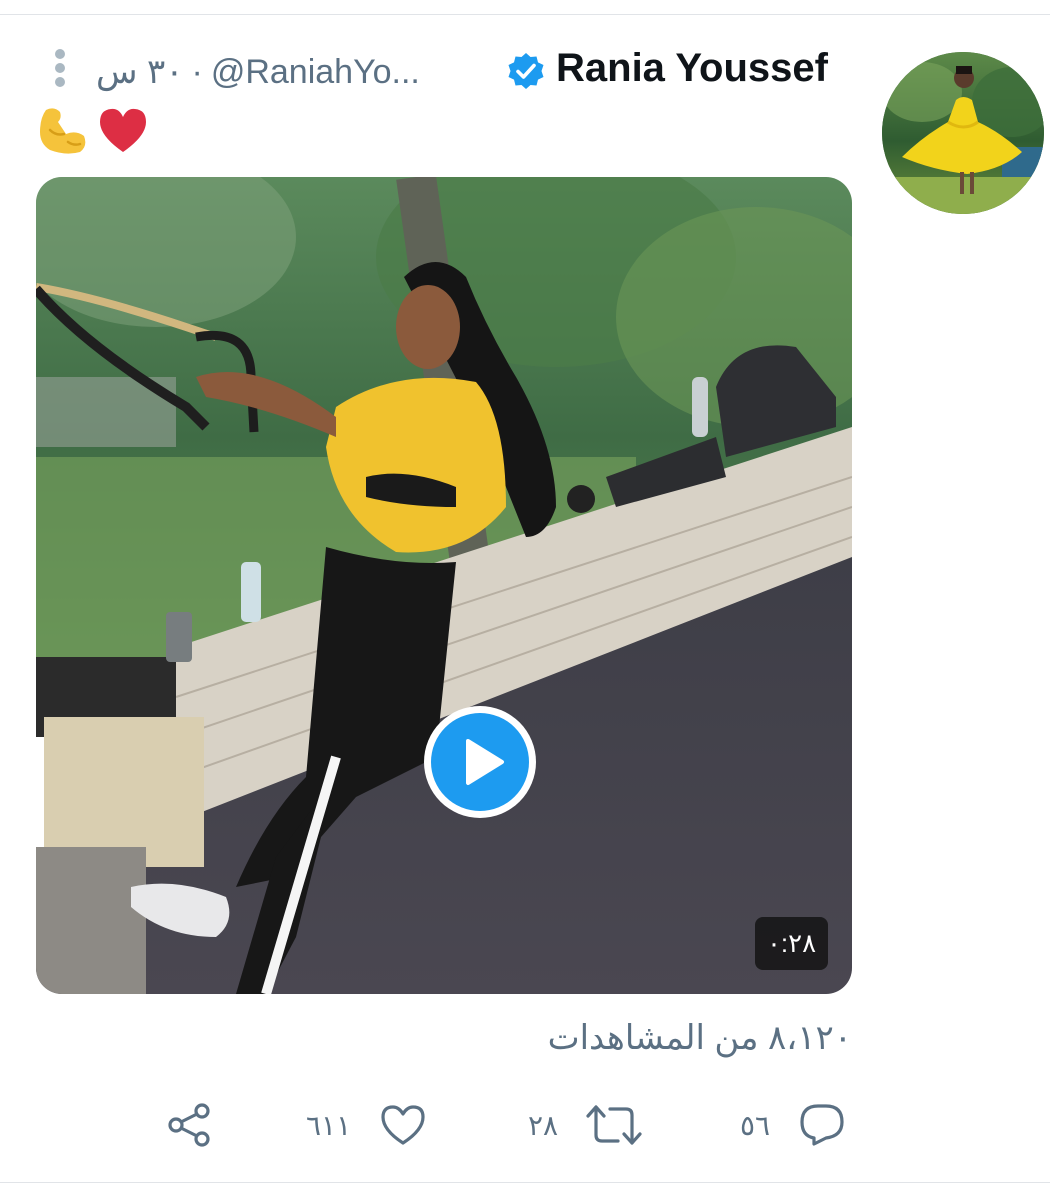 Image resolution: width=1050 pixels, height=1187 pixels. I want to click on like-button: ٦١١, so click(366, 1125).